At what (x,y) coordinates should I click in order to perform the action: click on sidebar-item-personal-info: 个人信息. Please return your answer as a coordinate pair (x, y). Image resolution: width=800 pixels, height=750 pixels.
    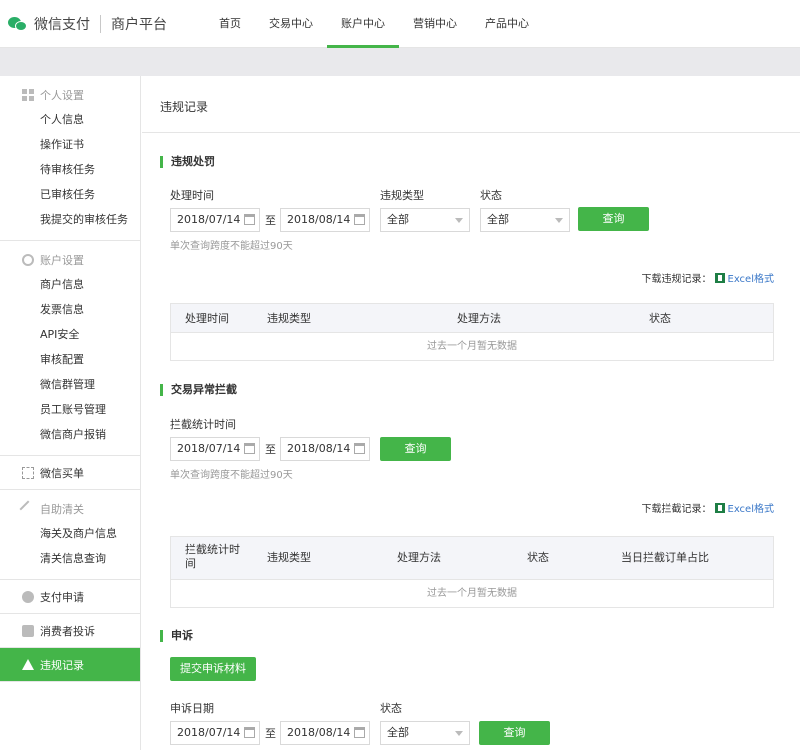
    Looking at the image, I should click on (70, 119).